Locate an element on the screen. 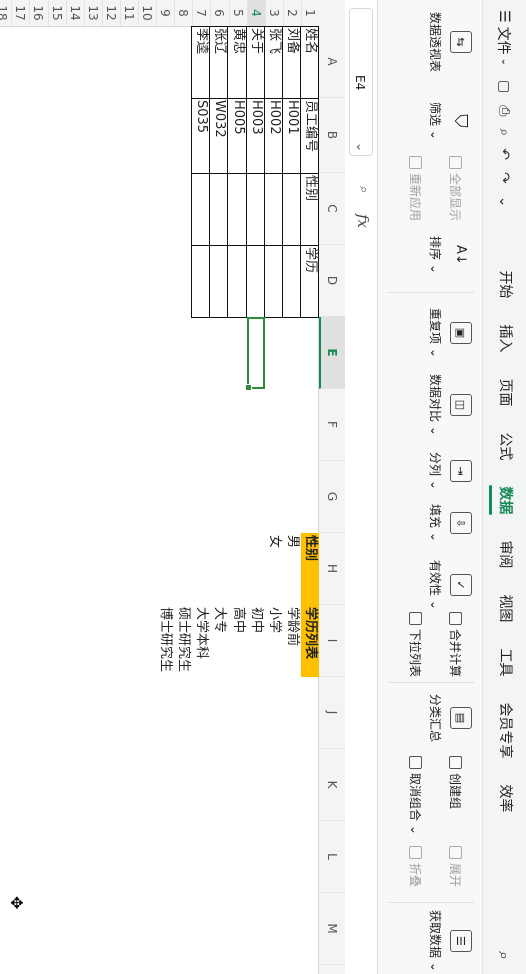 This screenshot has height=974, width=526. save-icon: ▢ is located at coordinates (505, 86).